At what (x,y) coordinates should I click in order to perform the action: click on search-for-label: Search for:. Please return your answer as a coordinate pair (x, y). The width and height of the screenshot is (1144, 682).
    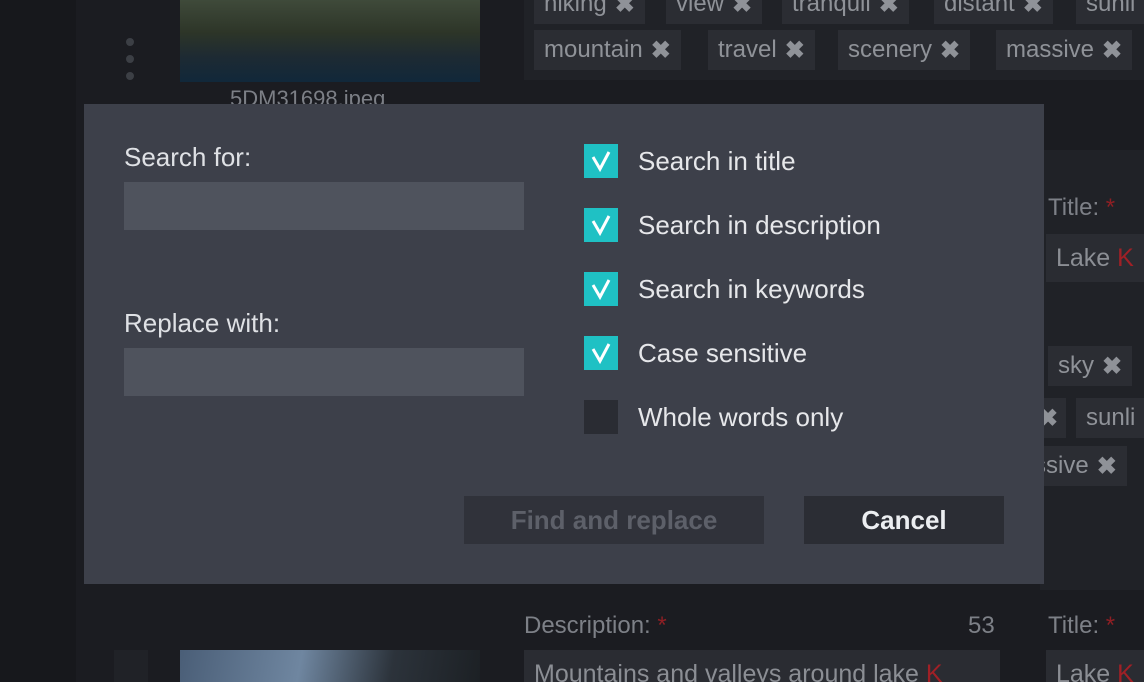
    Looking at the image, I should click on (188, 157).